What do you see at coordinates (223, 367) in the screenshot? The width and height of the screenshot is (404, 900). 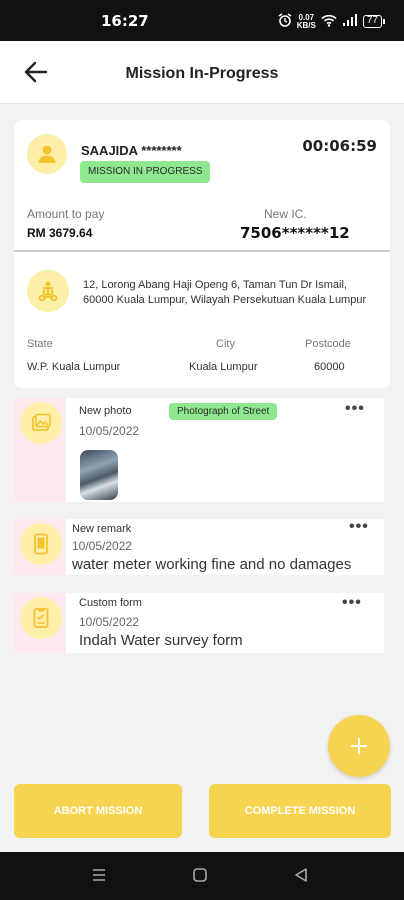 I see `city-value: Kuala Lumpur` at bounding box center [223, 367].